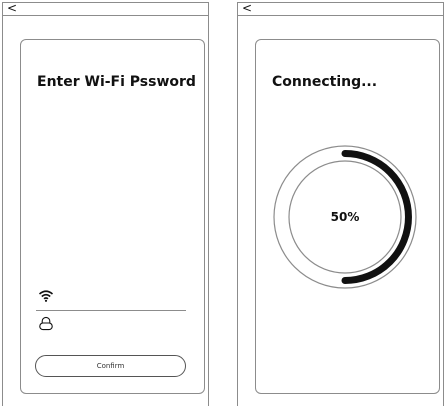 The image size is (447, 406). I want to click on page-title: Enter Wi-Fi Pssword, so click(116, 82).